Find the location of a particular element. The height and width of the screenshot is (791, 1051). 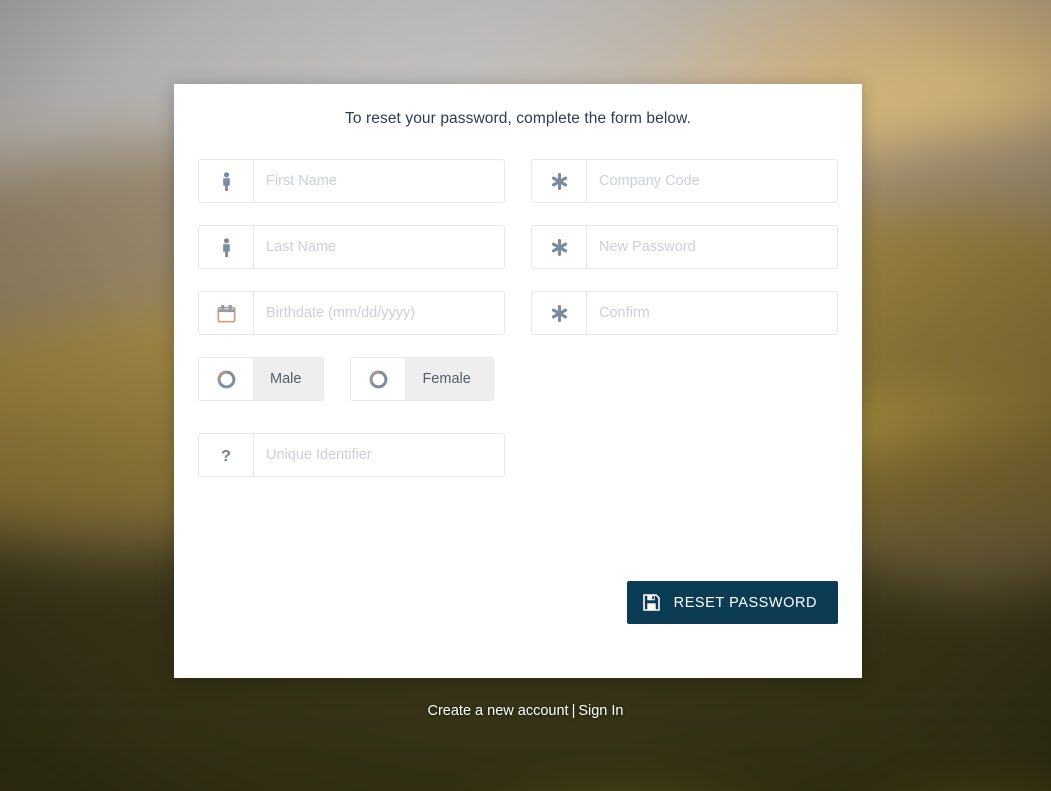

birthdate-input is located at coordinates (379, 313).